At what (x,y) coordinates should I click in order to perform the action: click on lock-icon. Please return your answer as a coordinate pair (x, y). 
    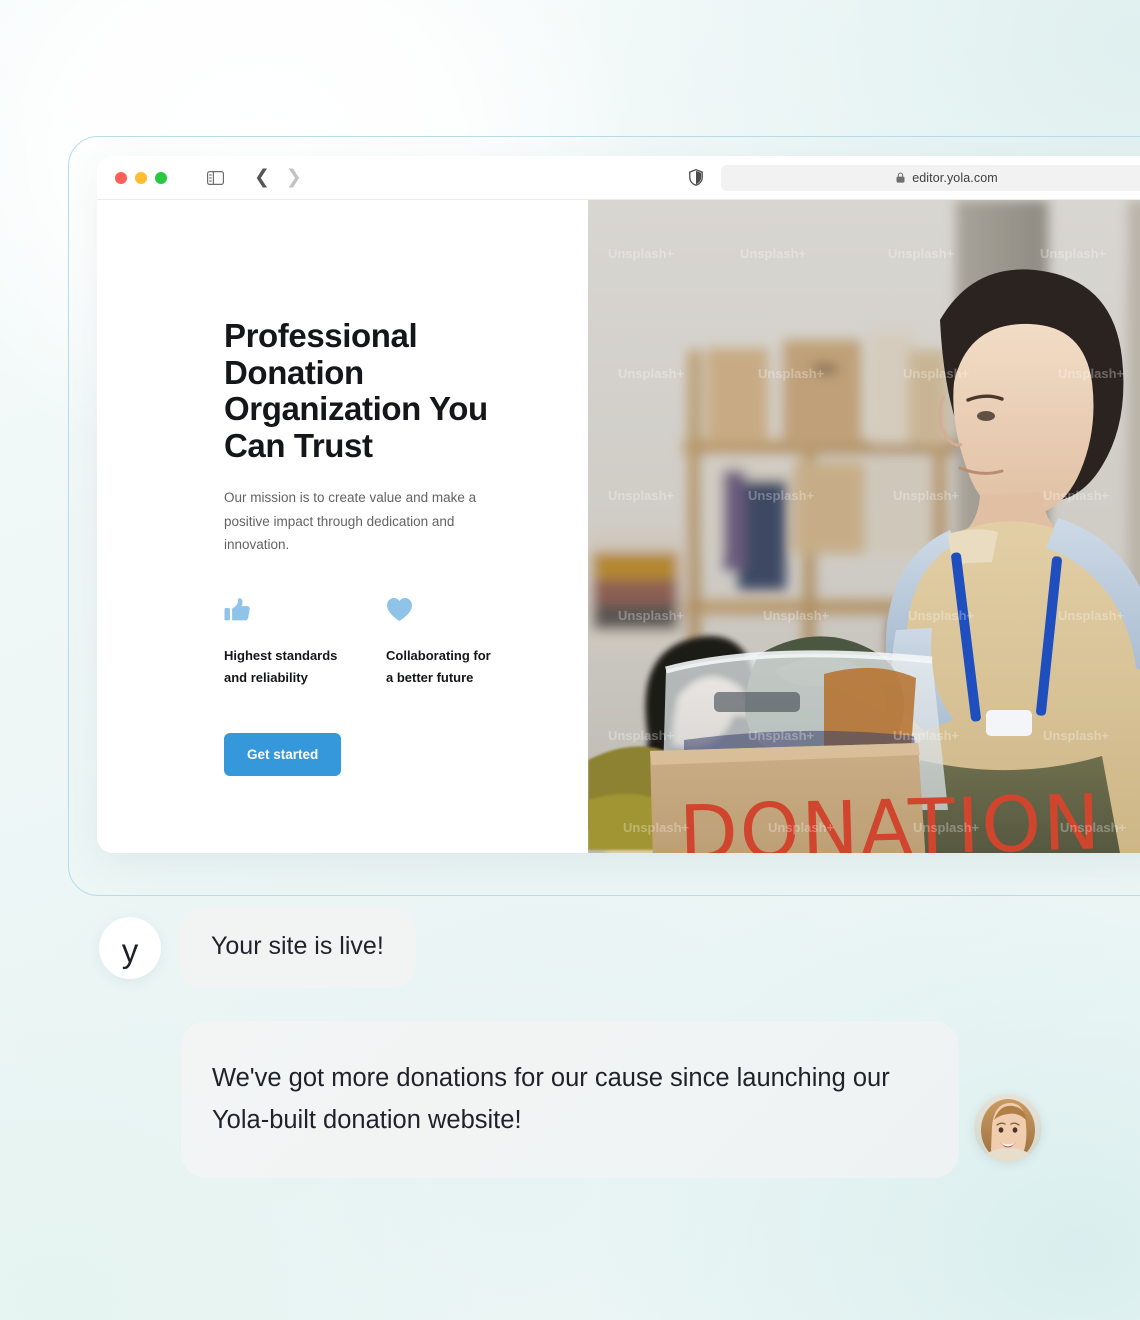
    Looking at the image, I should click on (900, 177).